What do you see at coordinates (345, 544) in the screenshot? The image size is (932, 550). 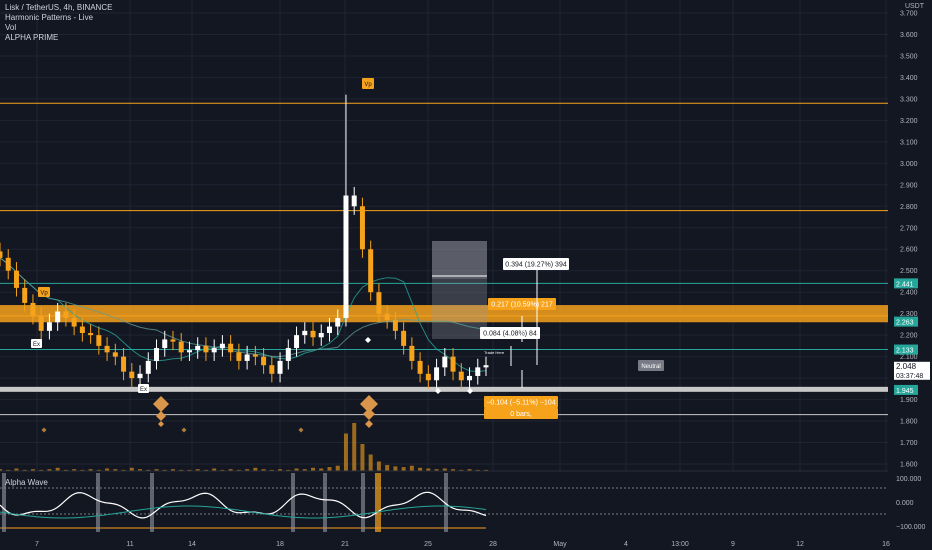 I see `time-tick-label: 21` at bounding box center [345, 544].